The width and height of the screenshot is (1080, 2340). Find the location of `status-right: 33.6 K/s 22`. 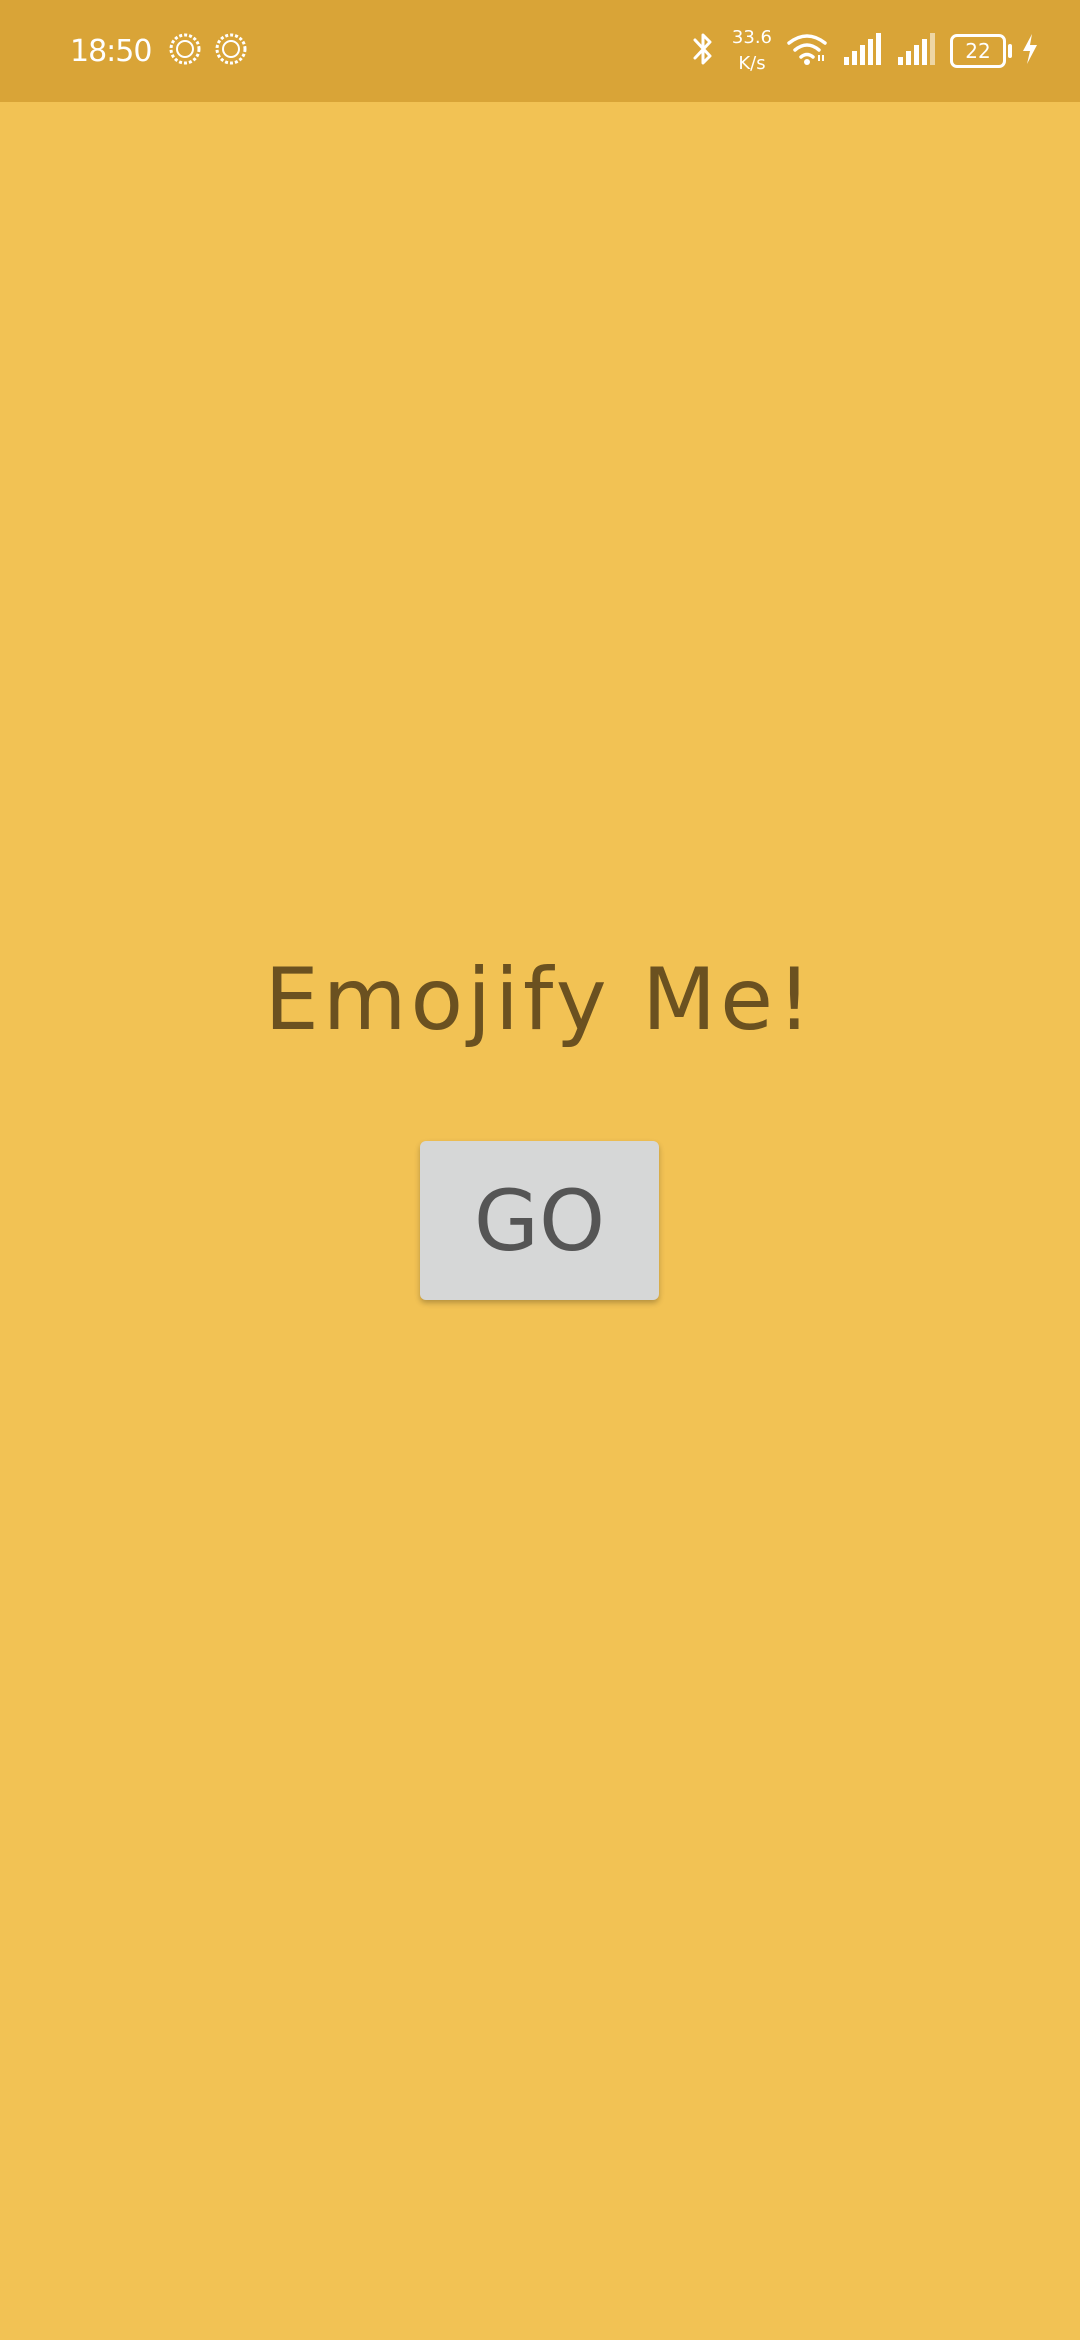

status-right: 33.6 K/s 22 is located at coordinates (864, 51).